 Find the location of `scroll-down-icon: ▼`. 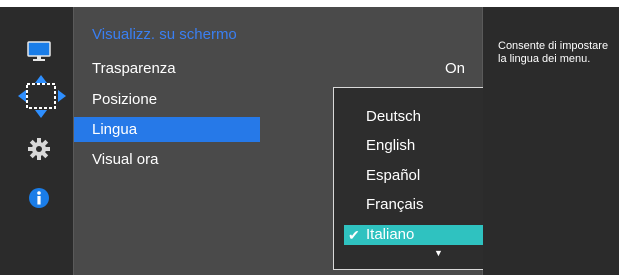

scroll-down-icon: ▼ is located at coordinates (438, 253).